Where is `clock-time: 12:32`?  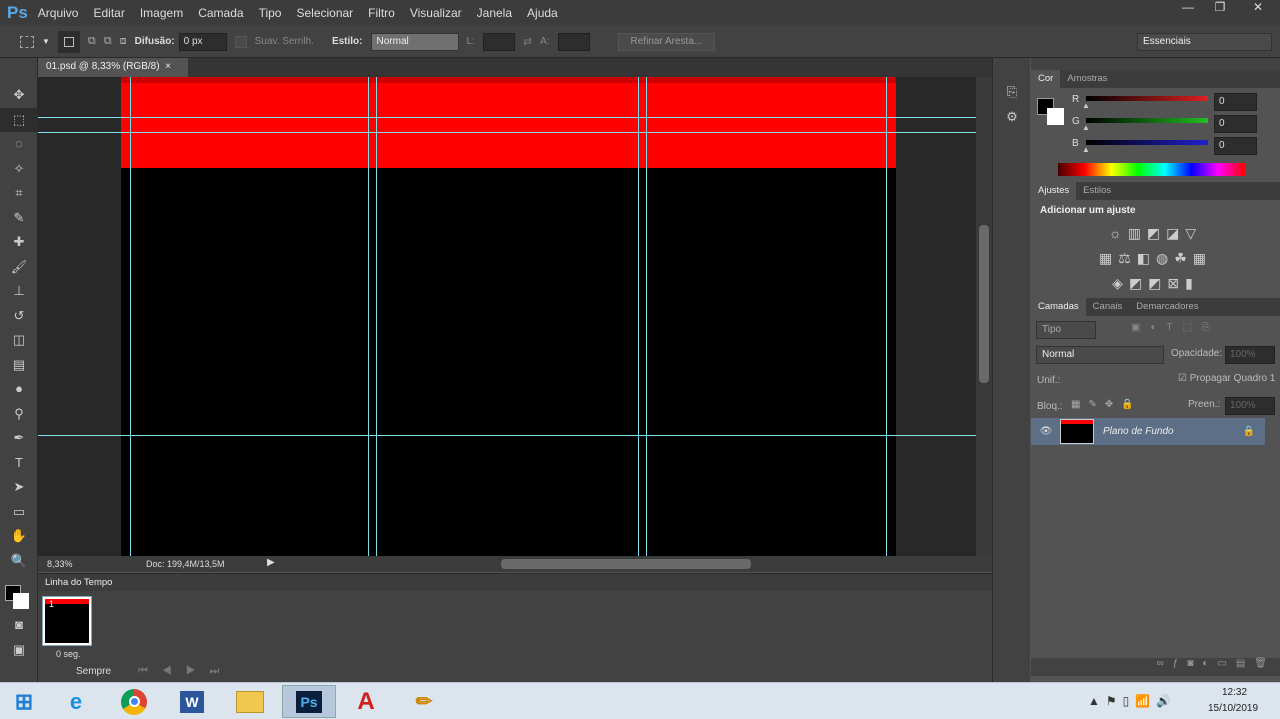 clock-time: 12:32 is located at coordinates (1234, 692).